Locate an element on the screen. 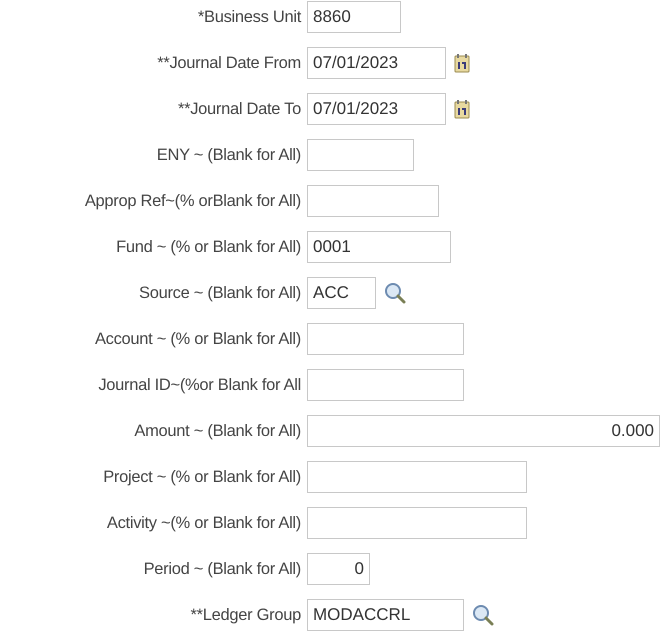 The image size is (667, 643). field-label: Source ~ (Blank for All) is located at coordinates (220, 293).